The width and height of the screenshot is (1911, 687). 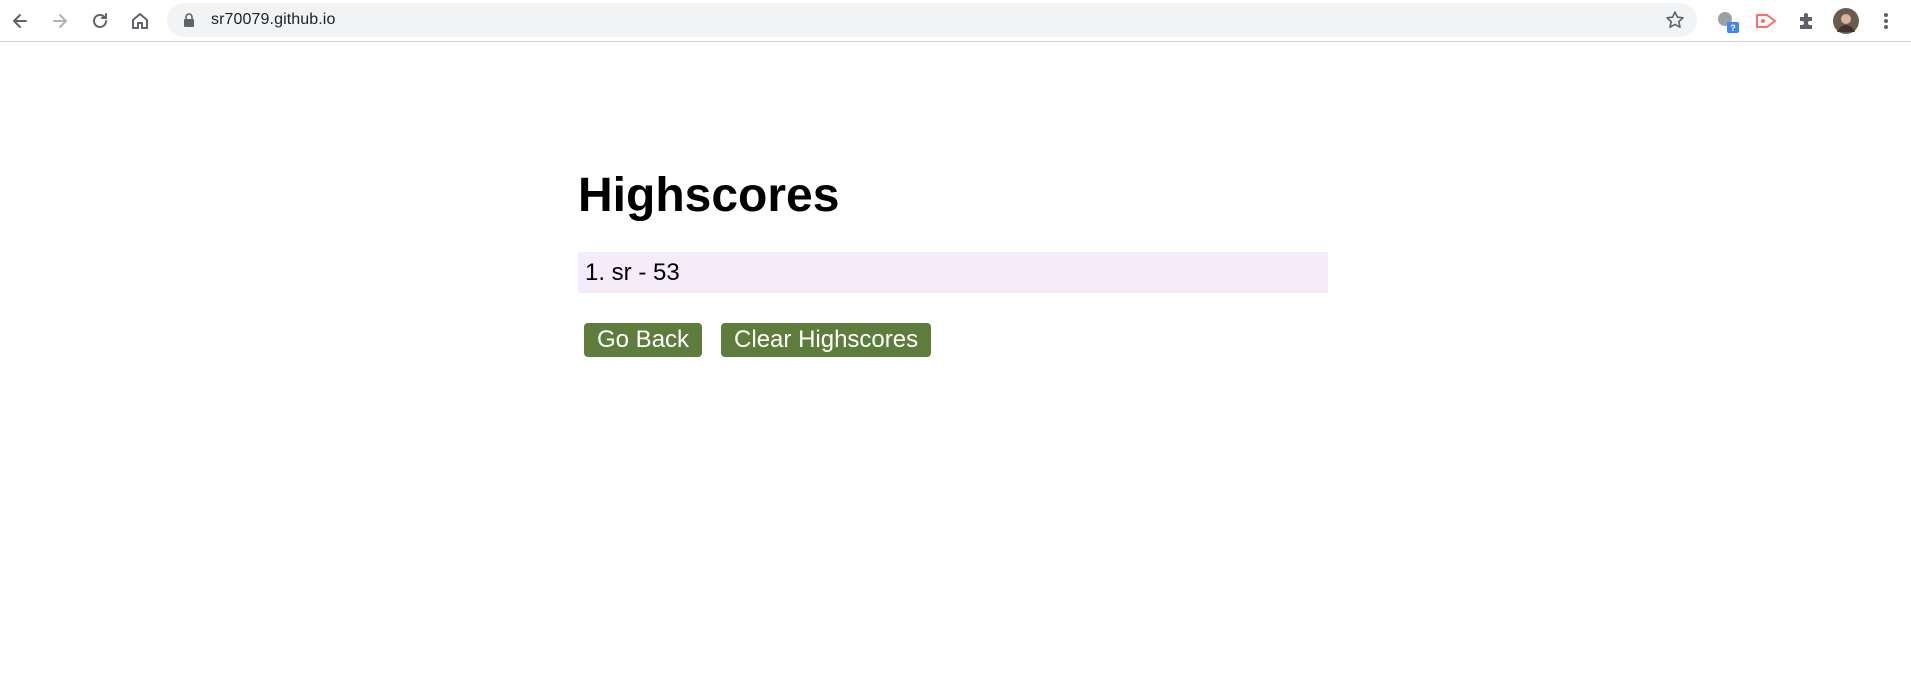 I want to click on extension-icon: ?, so click(x=1728, y=22).